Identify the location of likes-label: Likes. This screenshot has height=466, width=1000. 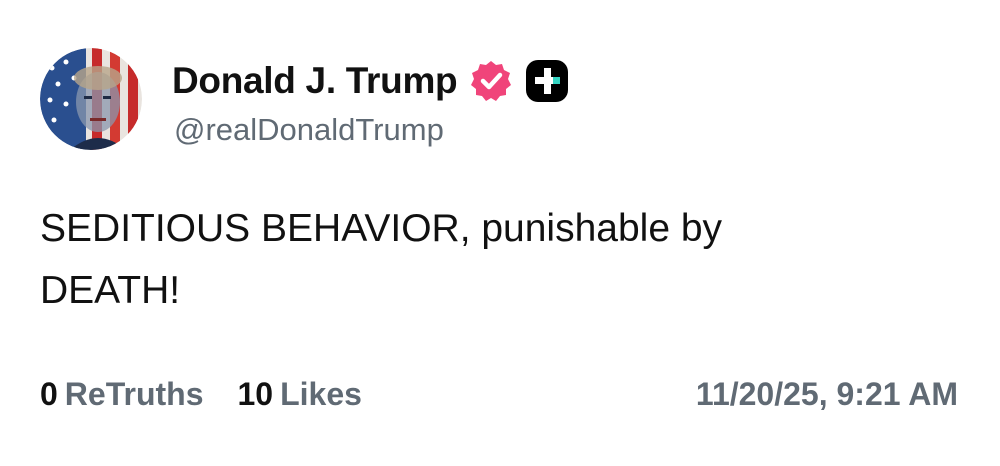
(321, 394).